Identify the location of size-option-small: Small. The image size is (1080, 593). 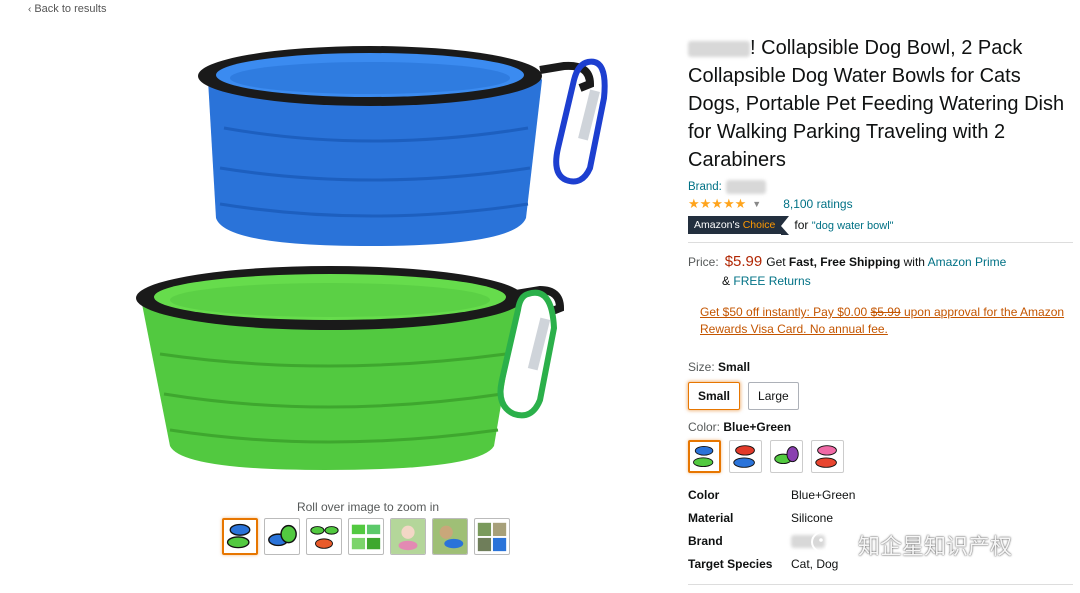
(714, 396).